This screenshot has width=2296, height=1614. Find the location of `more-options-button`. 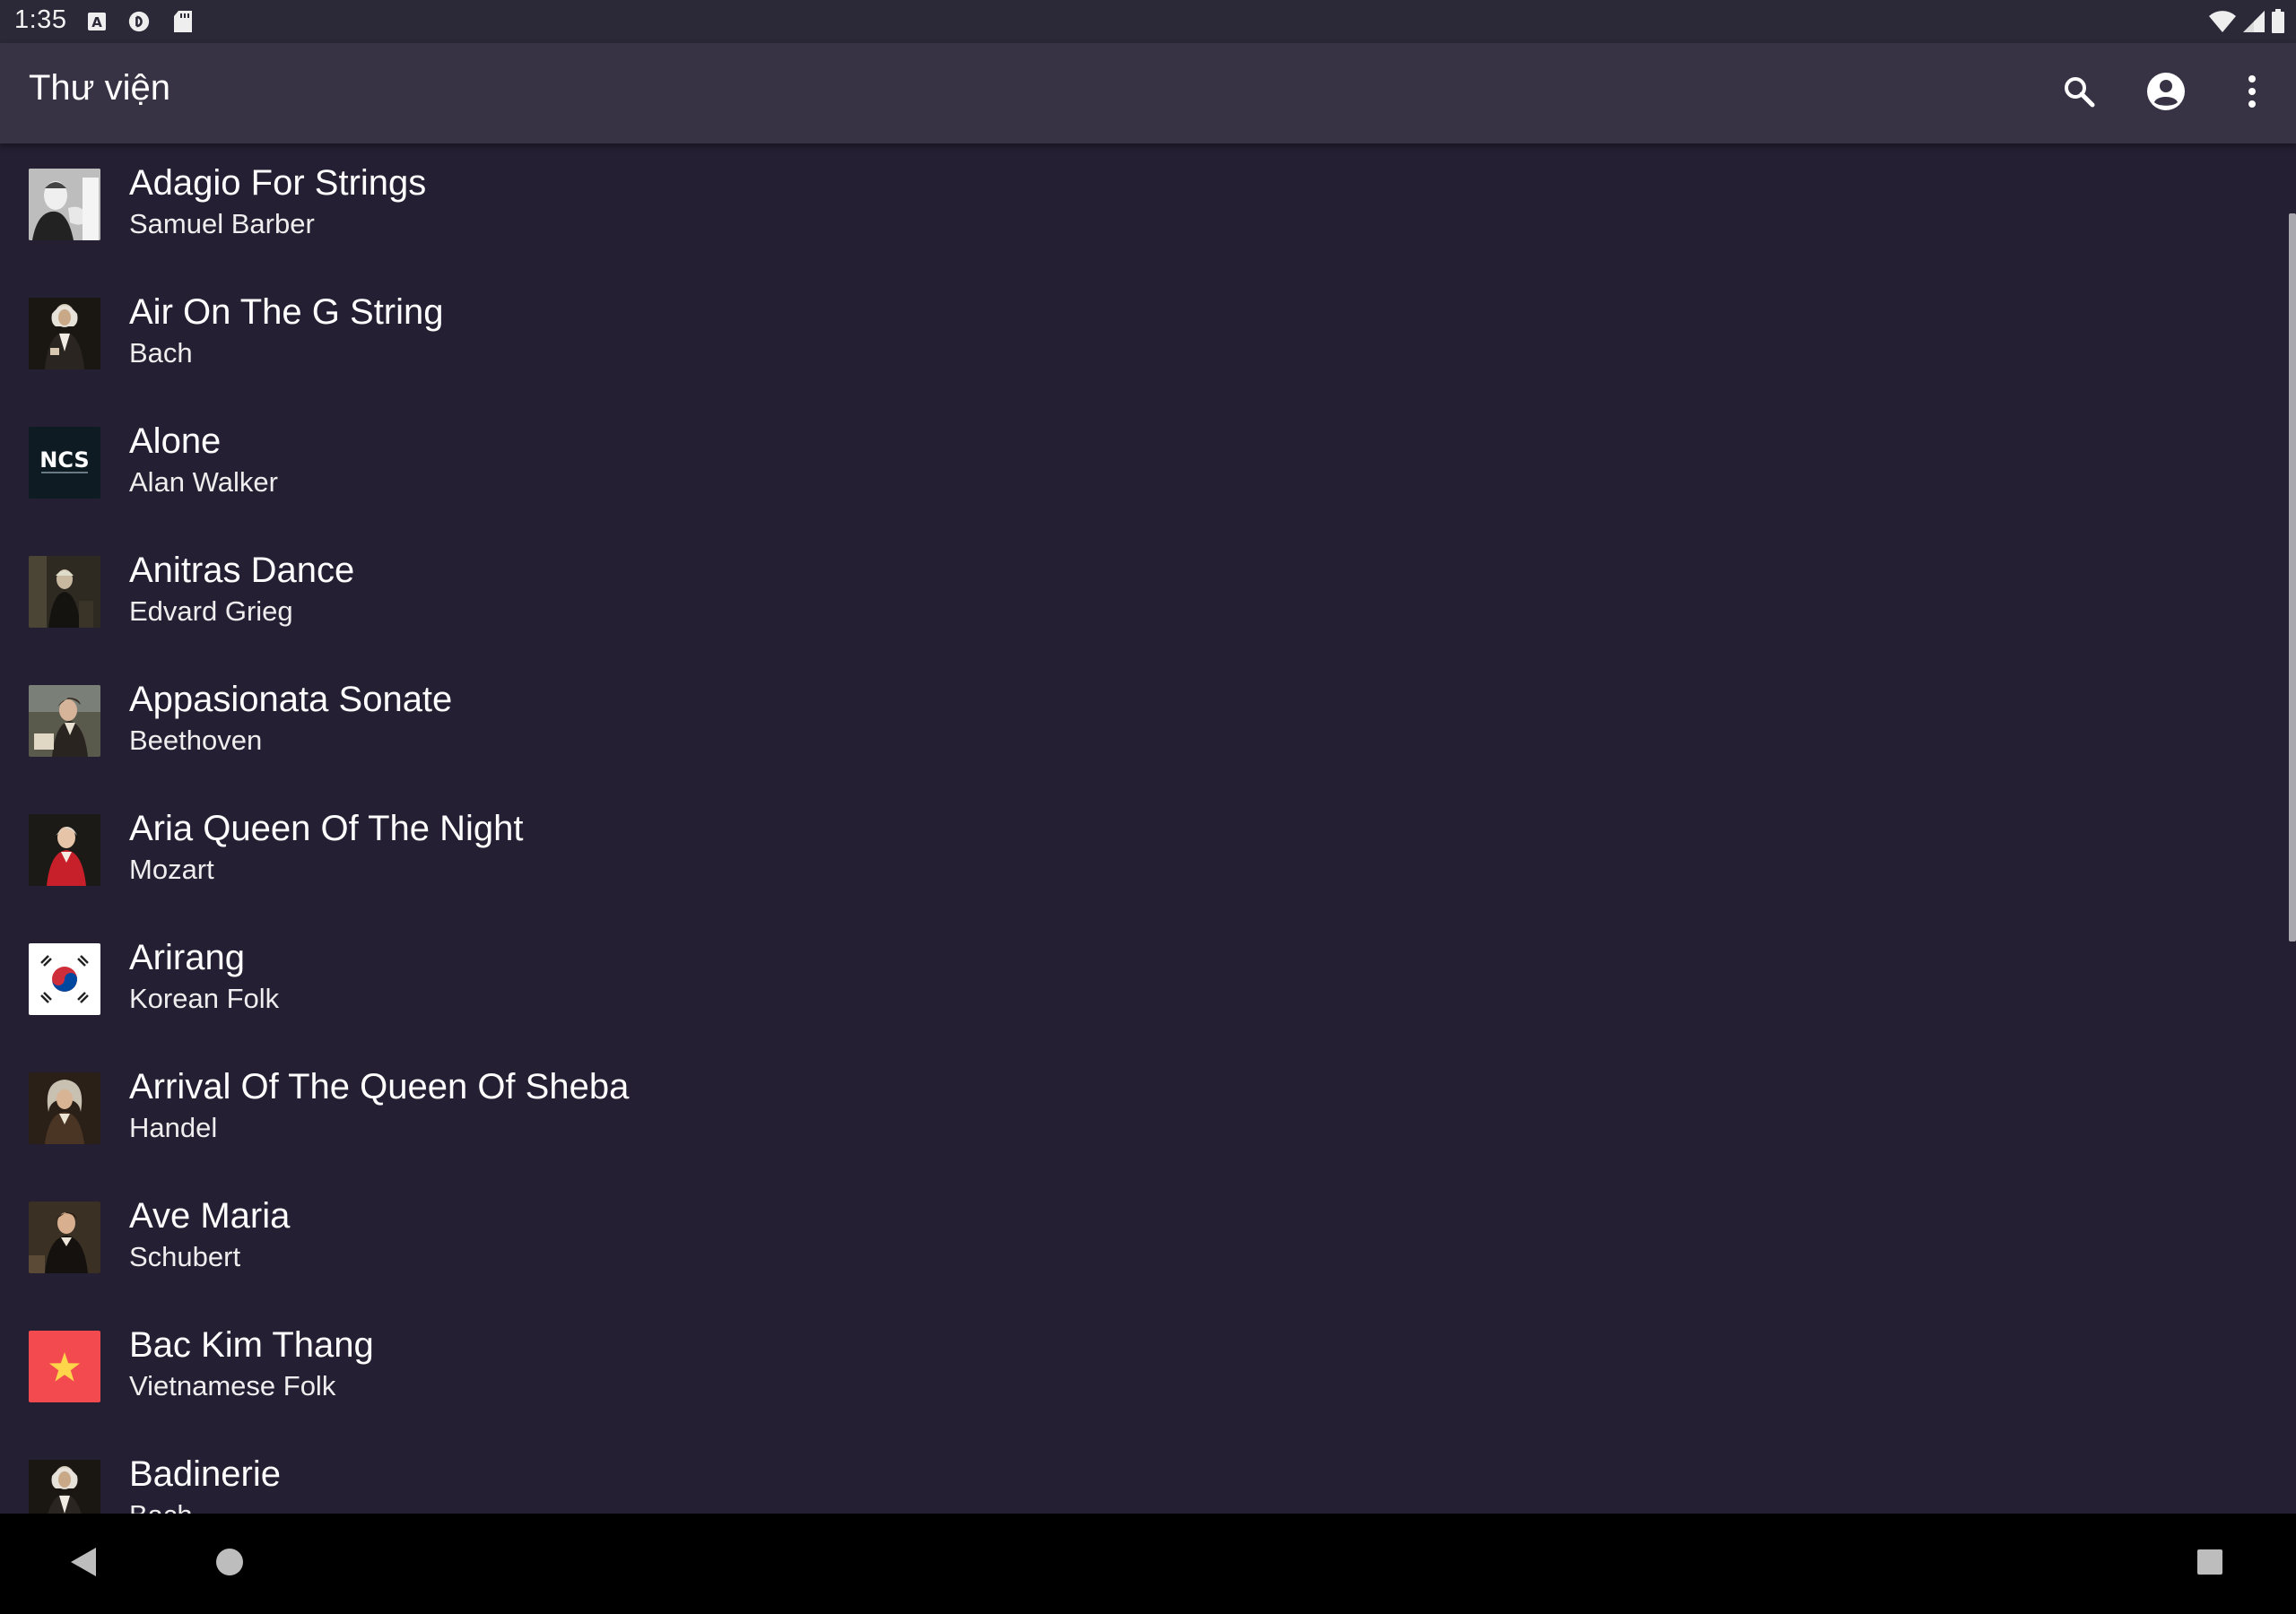

more-options-button is located at coordinates (2252, 93).